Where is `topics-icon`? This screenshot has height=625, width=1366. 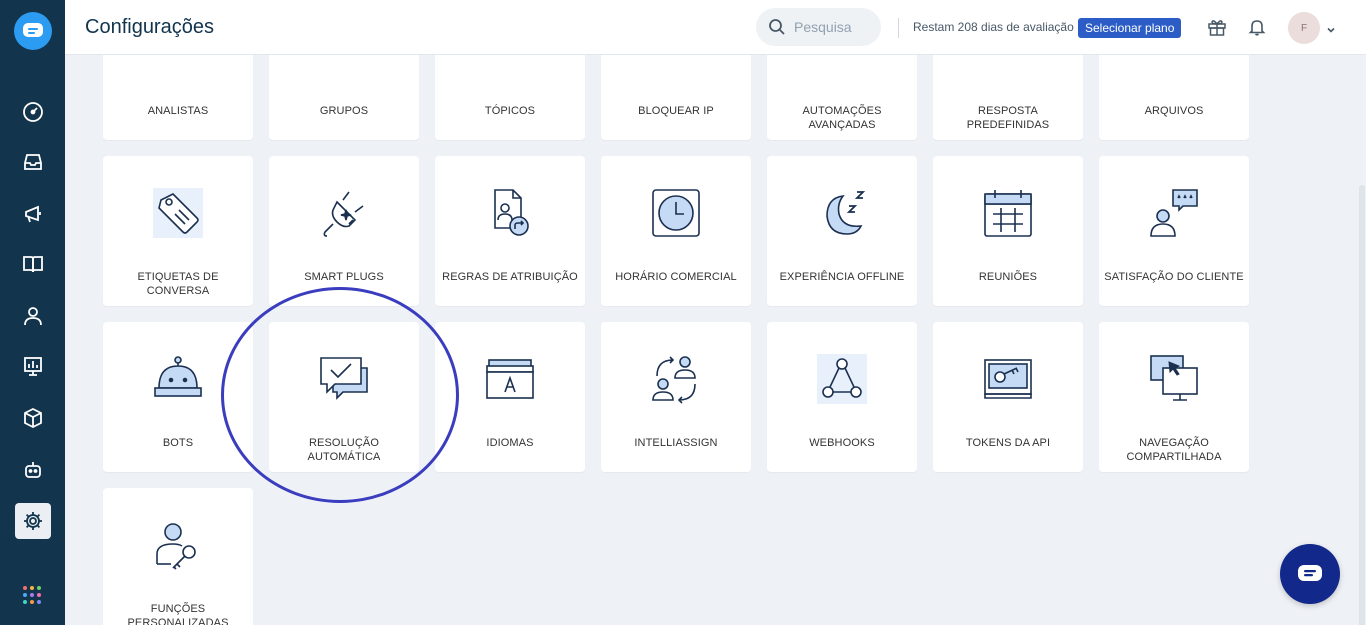
topics-icon is located at coordinates (510, 63).